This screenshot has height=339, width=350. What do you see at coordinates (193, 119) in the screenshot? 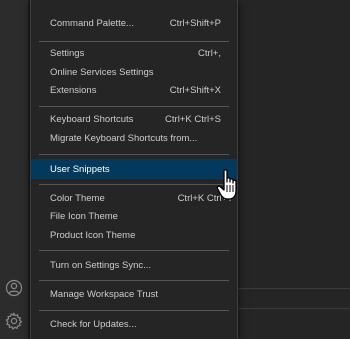
I see `menu-item-keybinding: Ctrl+K Ctrl+S` at bounding box center [193, 119].